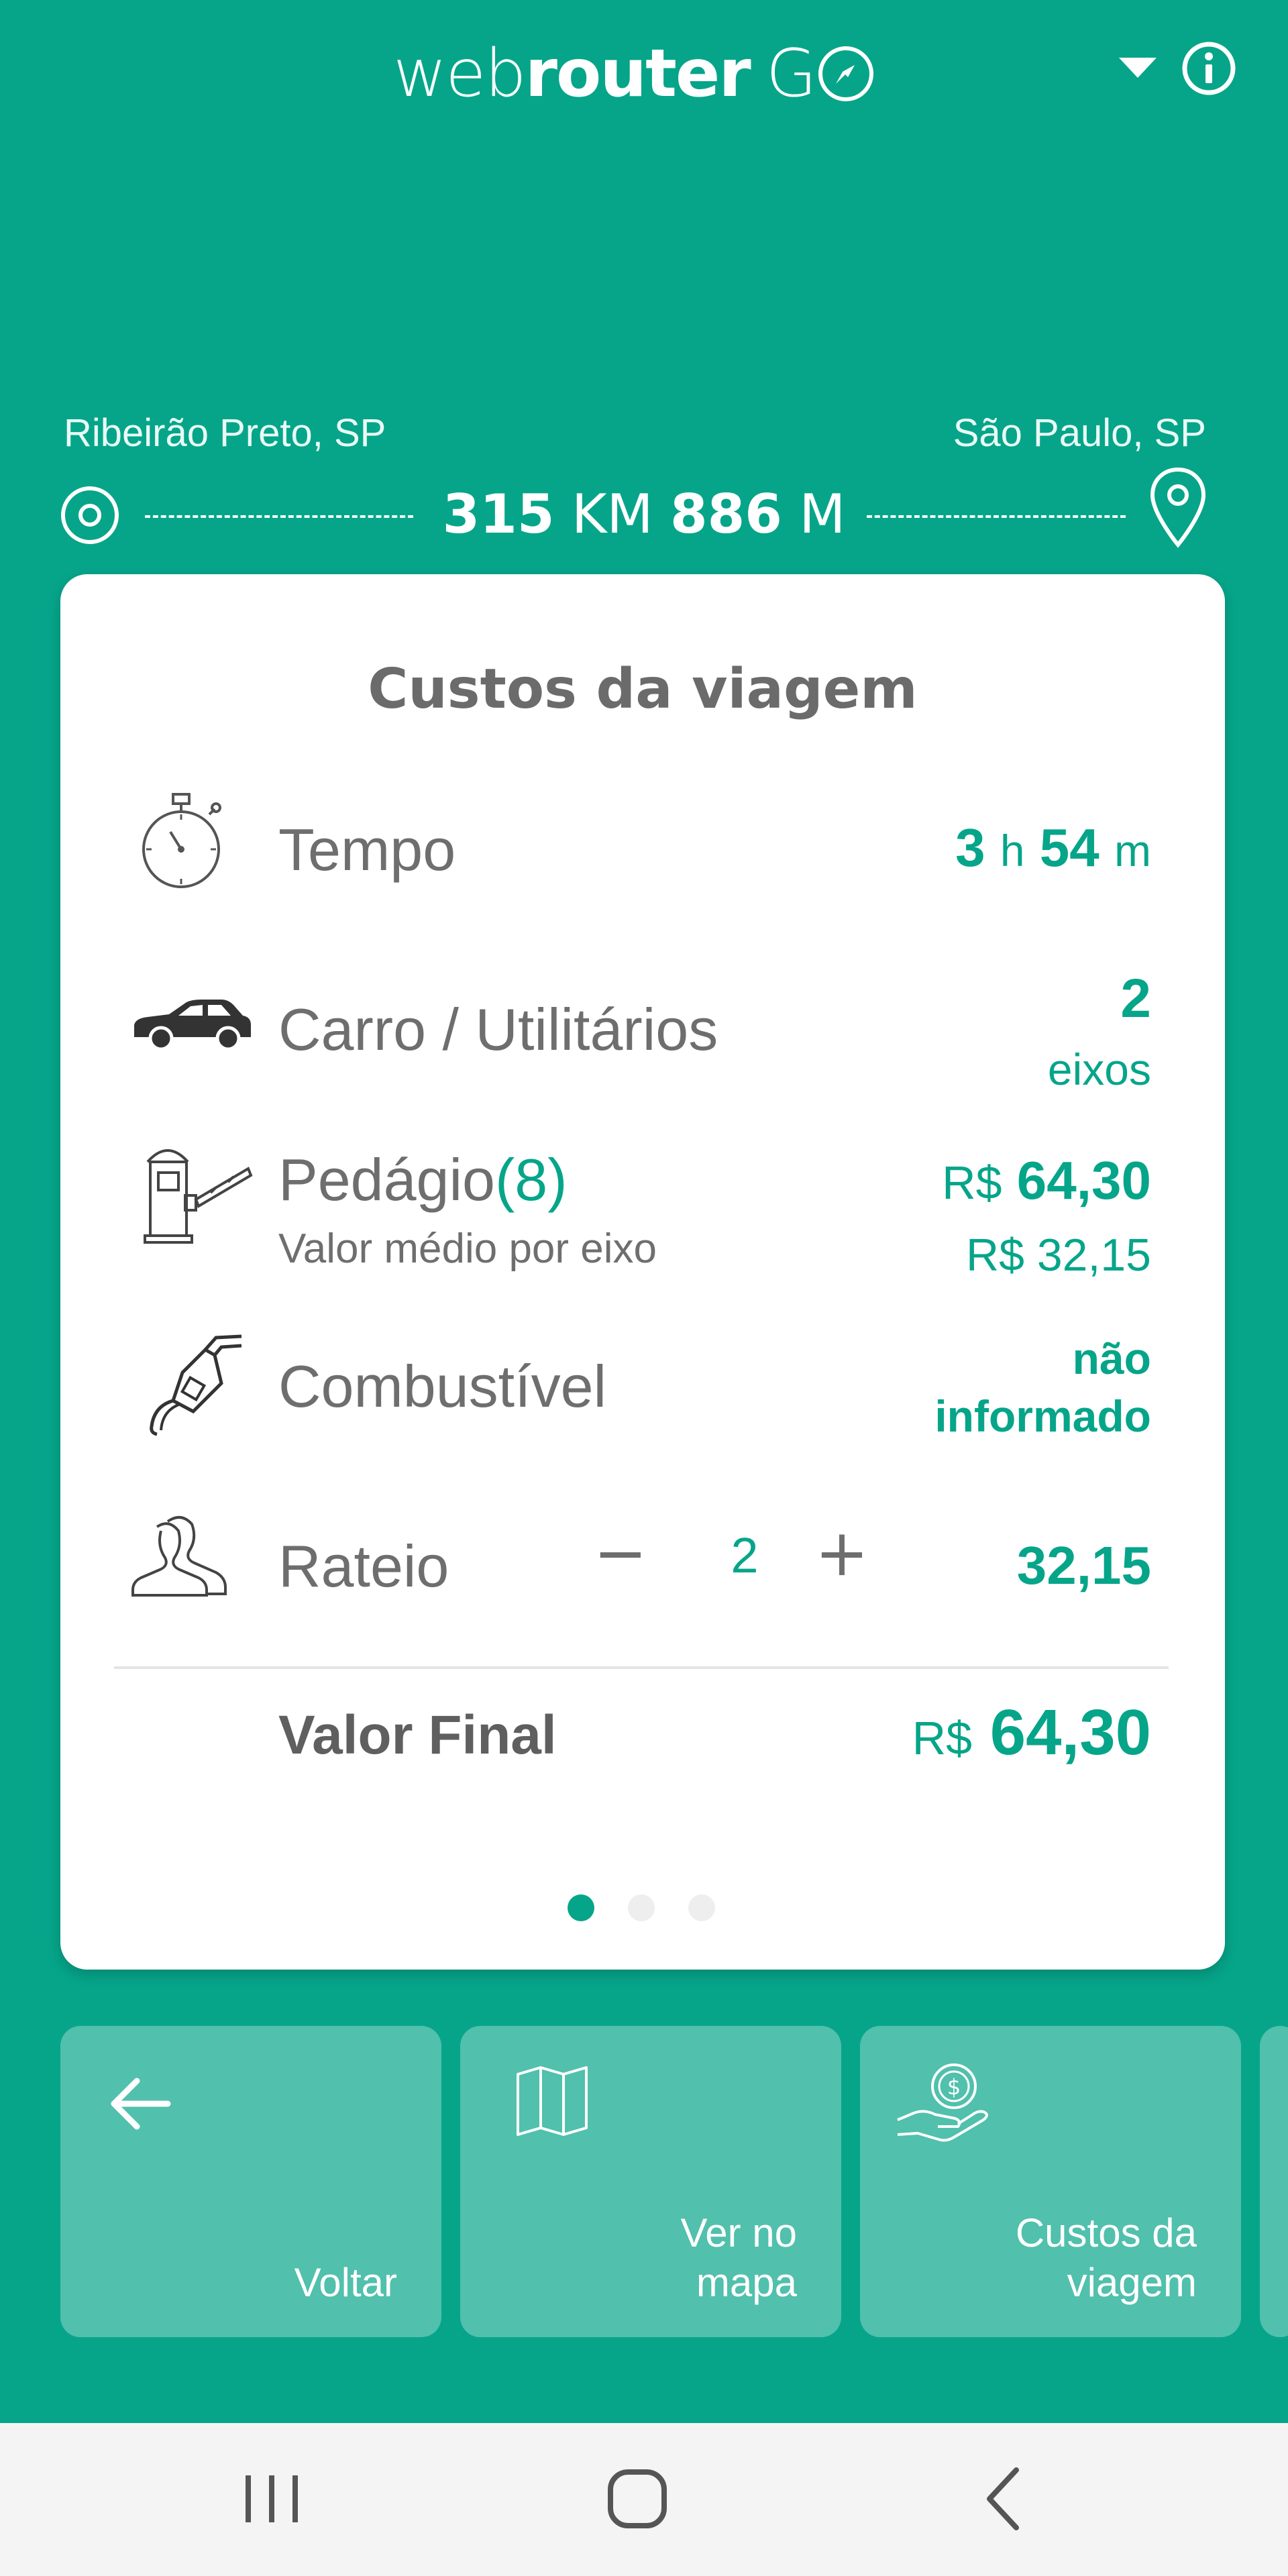  I want to click on trip-costs-label: Custos da viagem, so click(1106, 2257).